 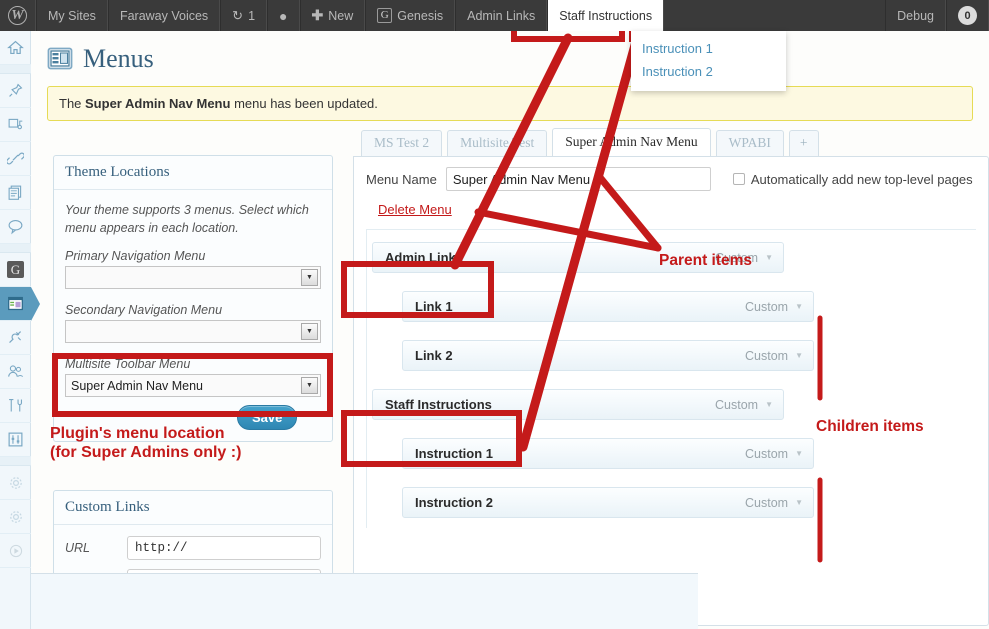 I want to click on adminbar-item-debug: Debug, so click(x=915, y=15).